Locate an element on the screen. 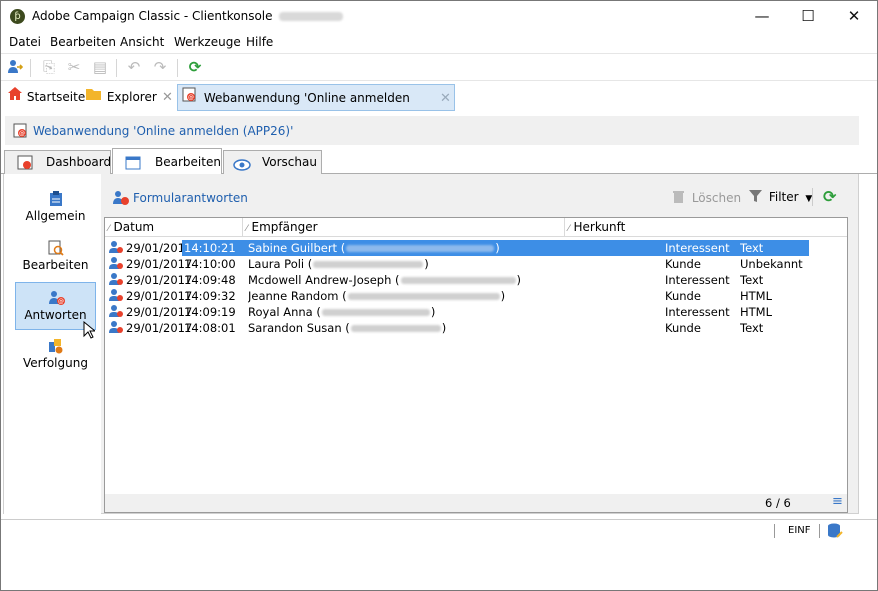  menu-hilfe: Hilfe is located at coordinates (259, 42).